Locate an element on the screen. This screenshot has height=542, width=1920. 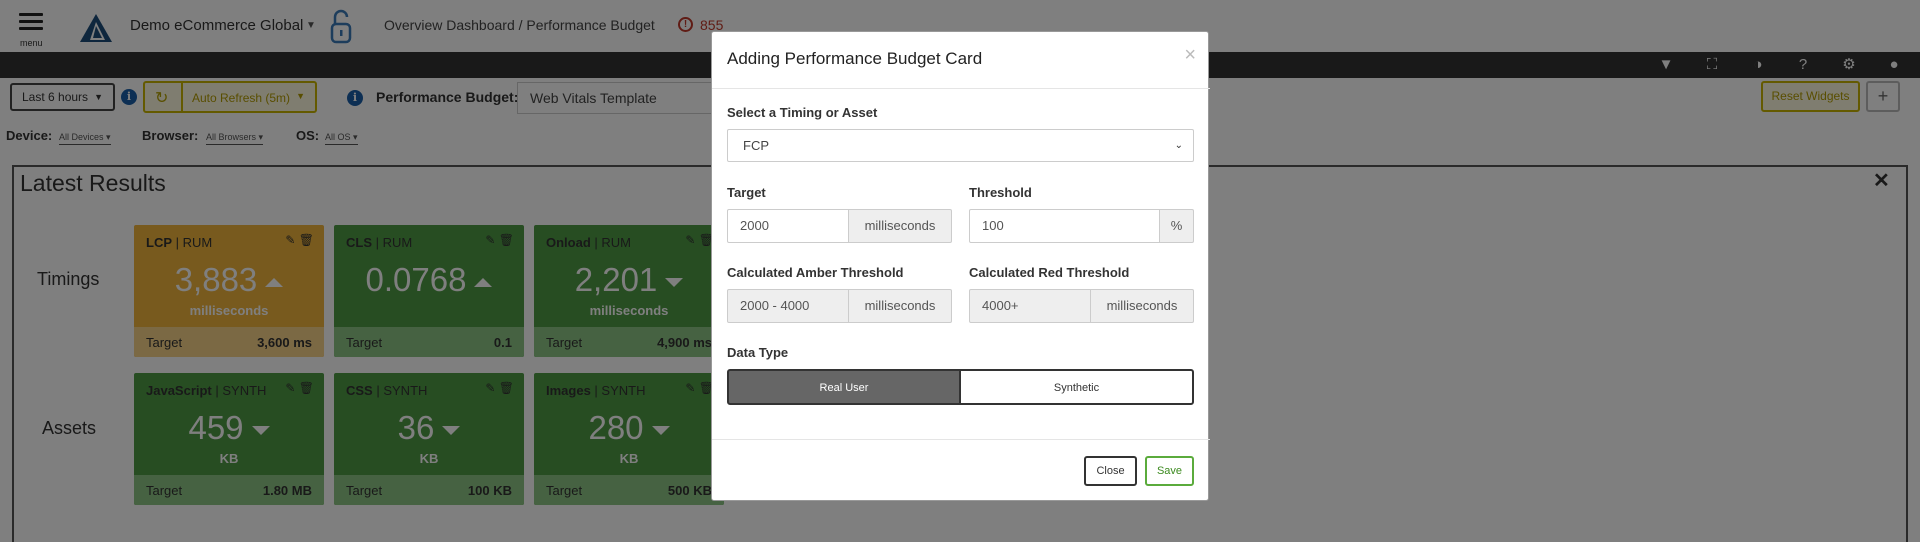
threshold-input: 100 is located at coordinates (1064, 226).